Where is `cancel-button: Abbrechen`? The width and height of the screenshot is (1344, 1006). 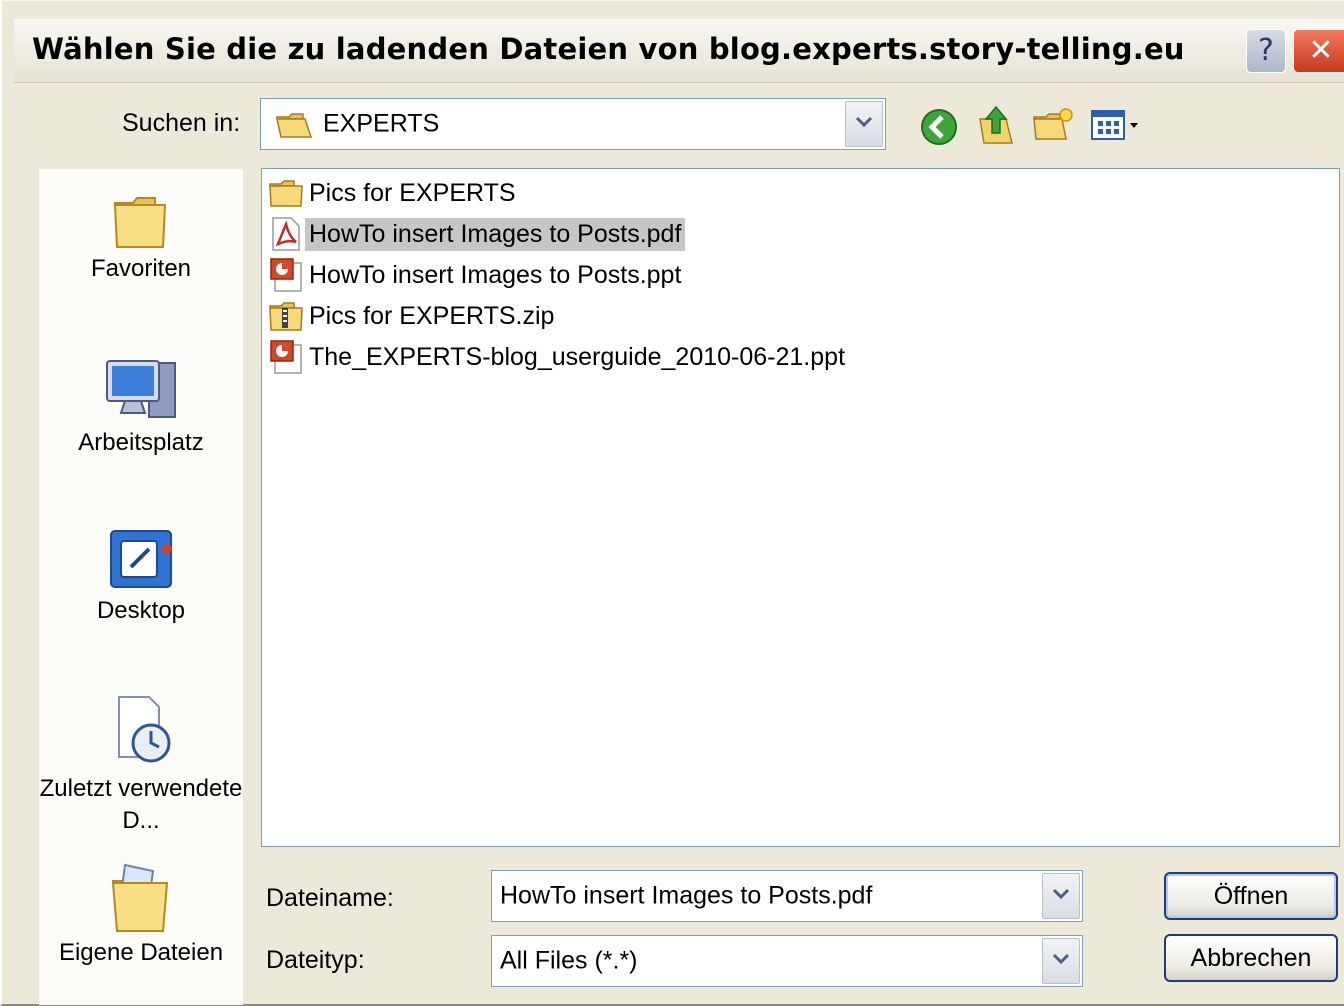
cancel-button: Abbrechen is located at coordinates (1251, 958).